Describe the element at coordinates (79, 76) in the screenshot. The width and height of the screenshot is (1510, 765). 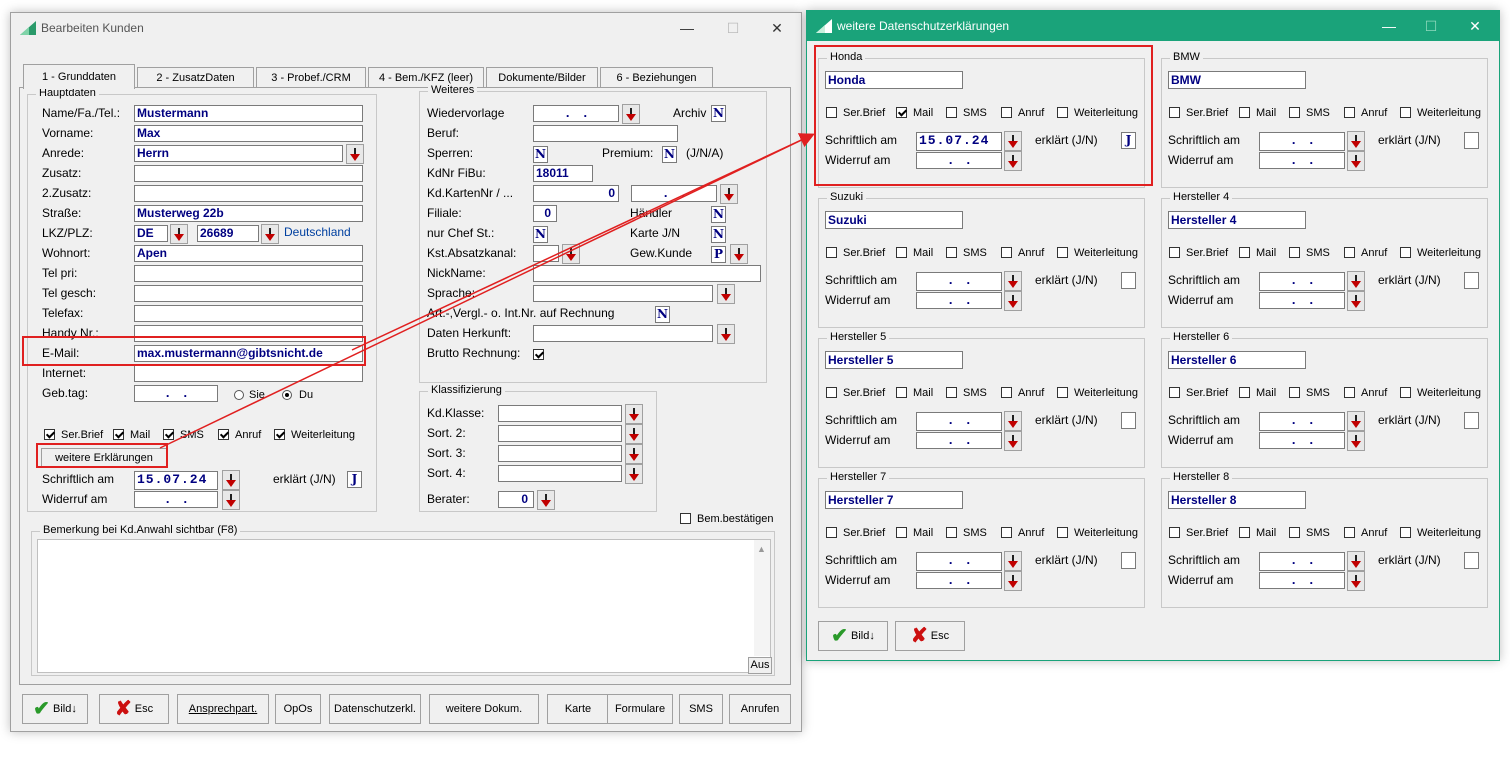
I see `tab-grunddaten: 1 - Grunddaten` at that location.